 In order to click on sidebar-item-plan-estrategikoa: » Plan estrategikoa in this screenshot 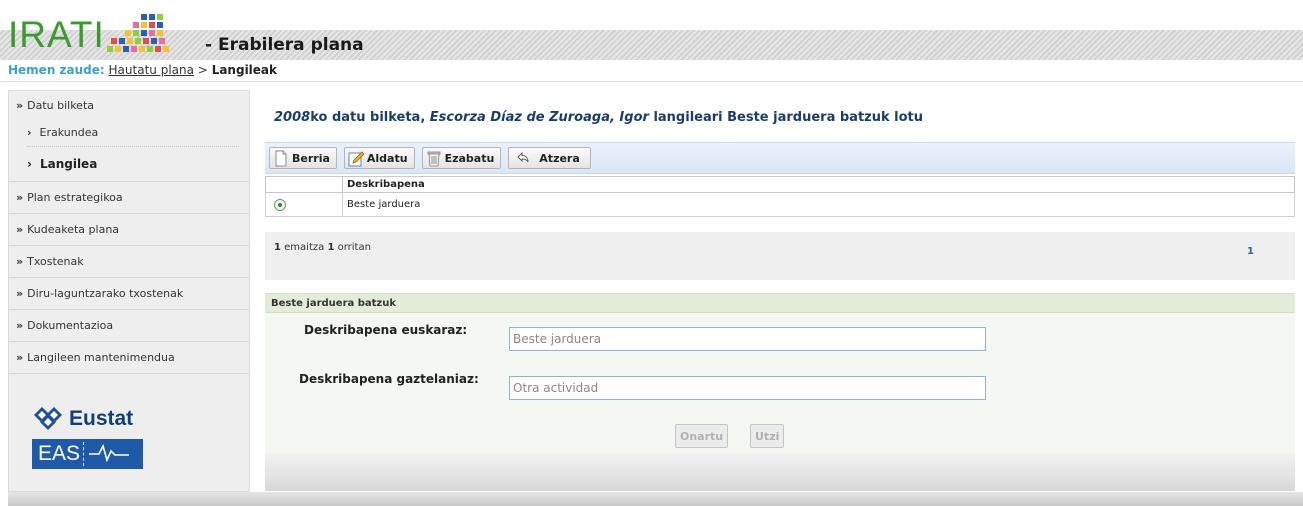, I will do `click(129, 198)`.